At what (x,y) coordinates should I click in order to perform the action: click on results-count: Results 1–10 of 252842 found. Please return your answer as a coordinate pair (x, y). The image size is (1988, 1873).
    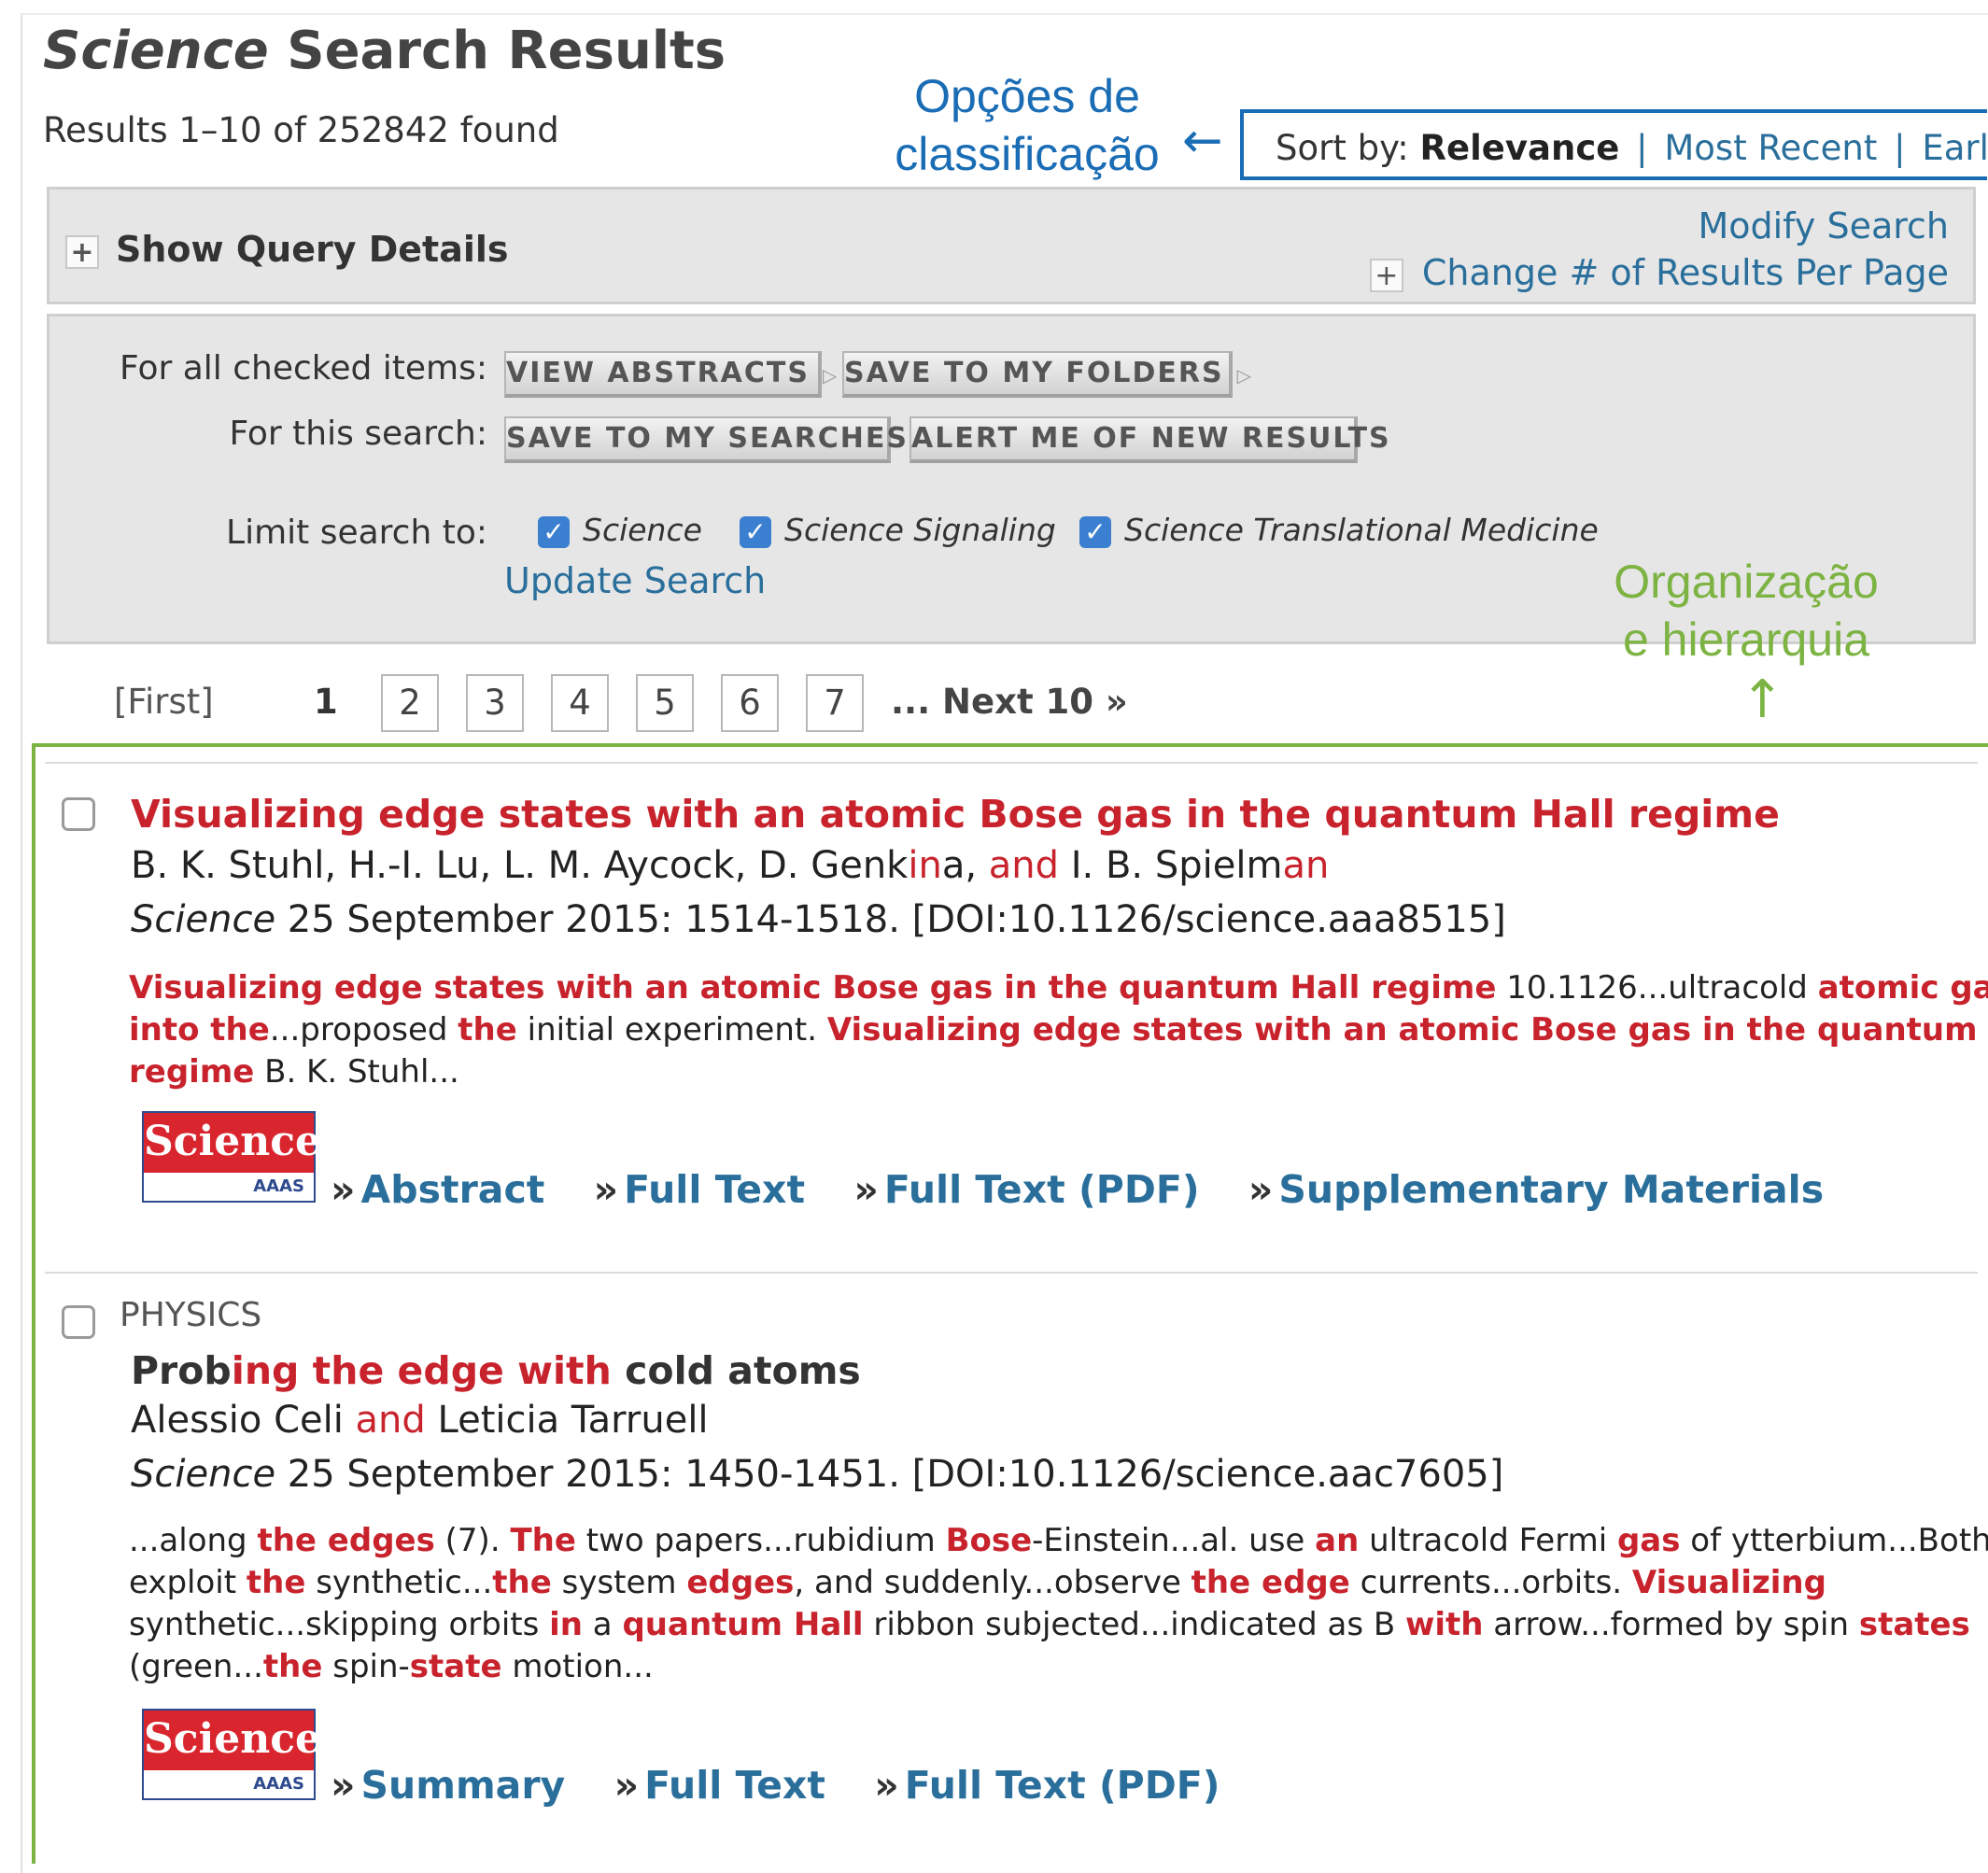
    Looking at the image, I should click on (301, 130).